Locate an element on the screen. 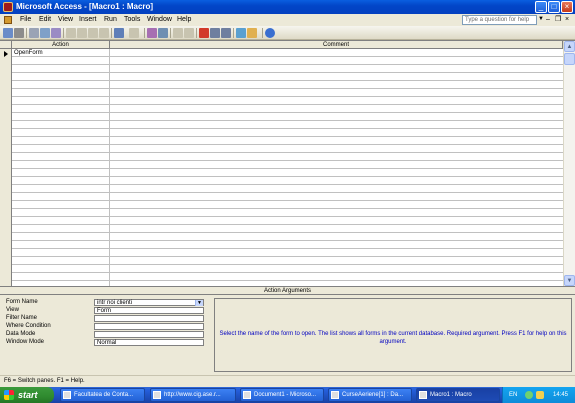 This screenshot has height=403, width=575. arg-label: Where Condition is located at coordinates (28, 326).